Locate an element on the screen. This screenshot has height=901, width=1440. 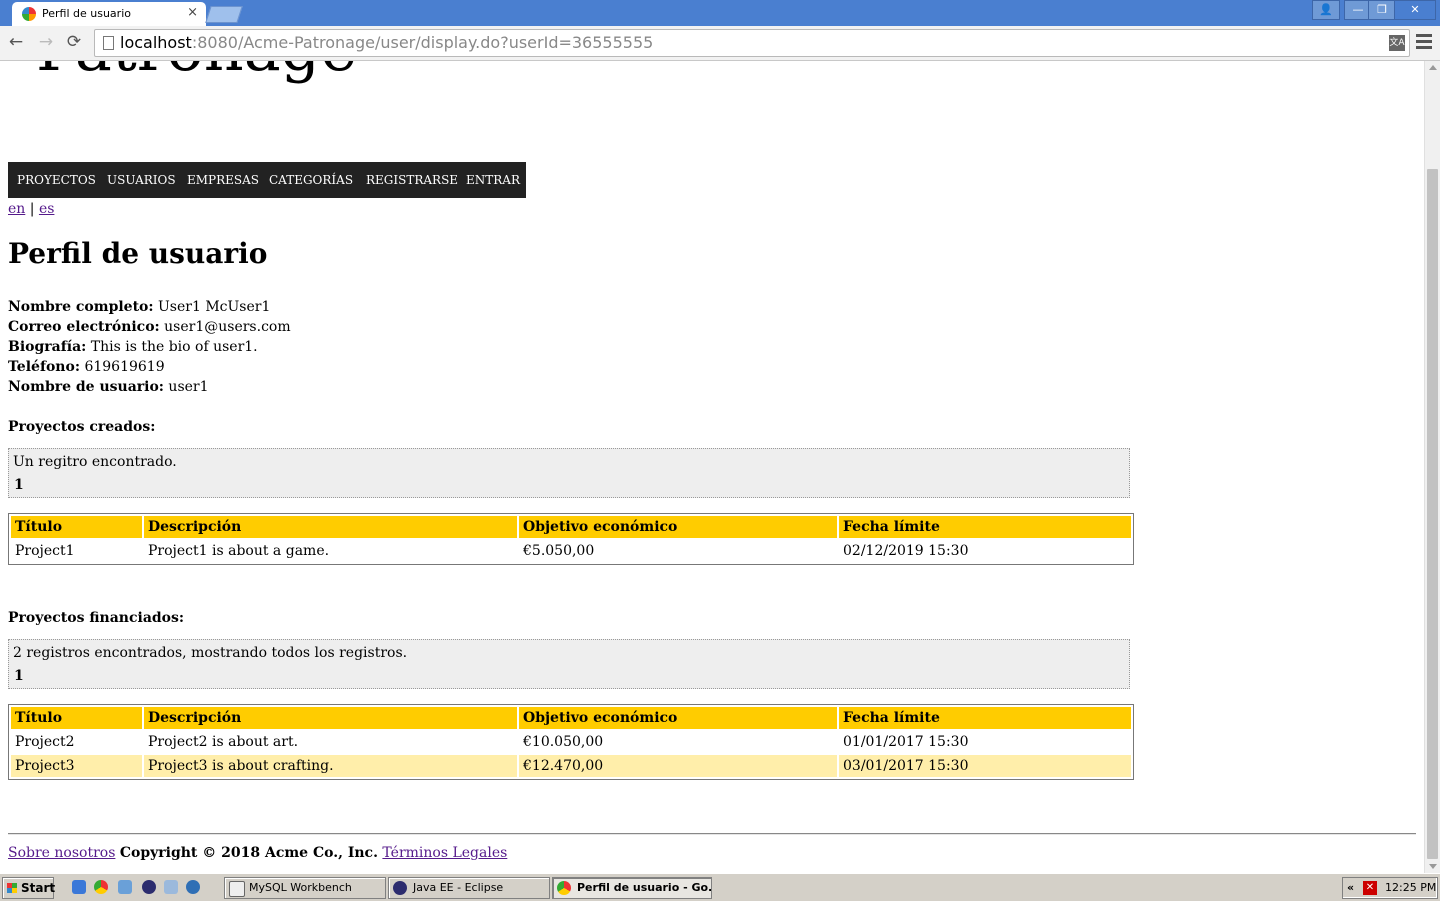
task-label: MySQL Workbench is located at coordinates (300, 887).